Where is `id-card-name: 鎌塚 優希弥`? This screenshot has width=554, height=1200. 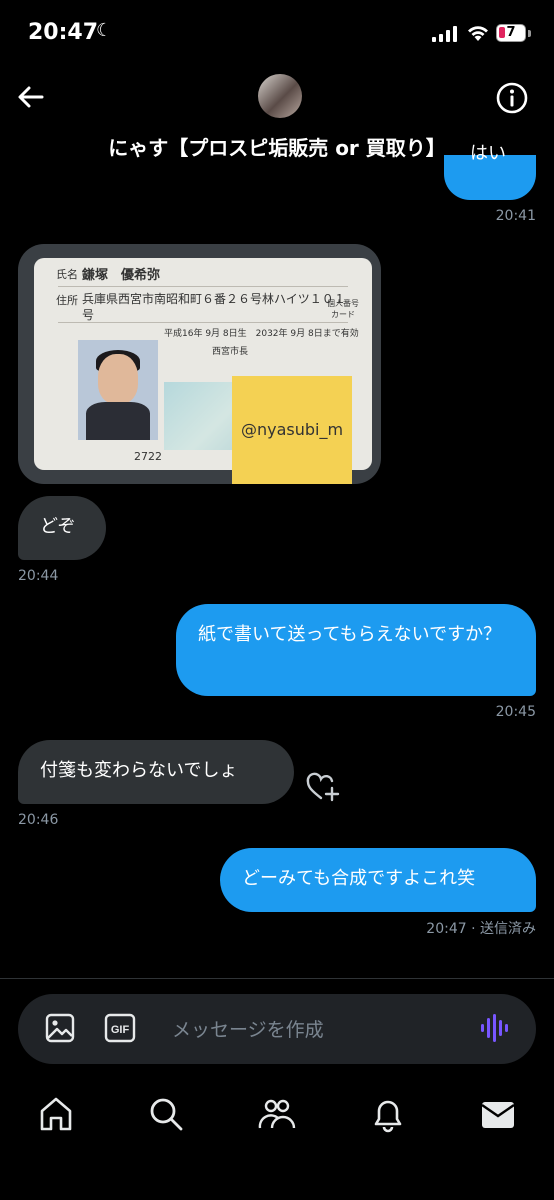 id-card-name: 鎌塚 優希弥 is located at coordinates (121, 275).